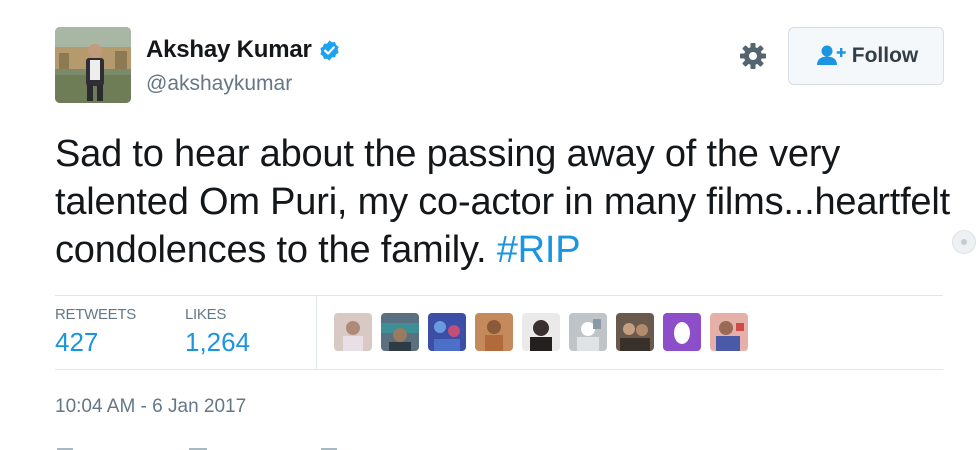 The image size is (976, 450). I want to click on likes-label: LIKES, so click(206, 314).